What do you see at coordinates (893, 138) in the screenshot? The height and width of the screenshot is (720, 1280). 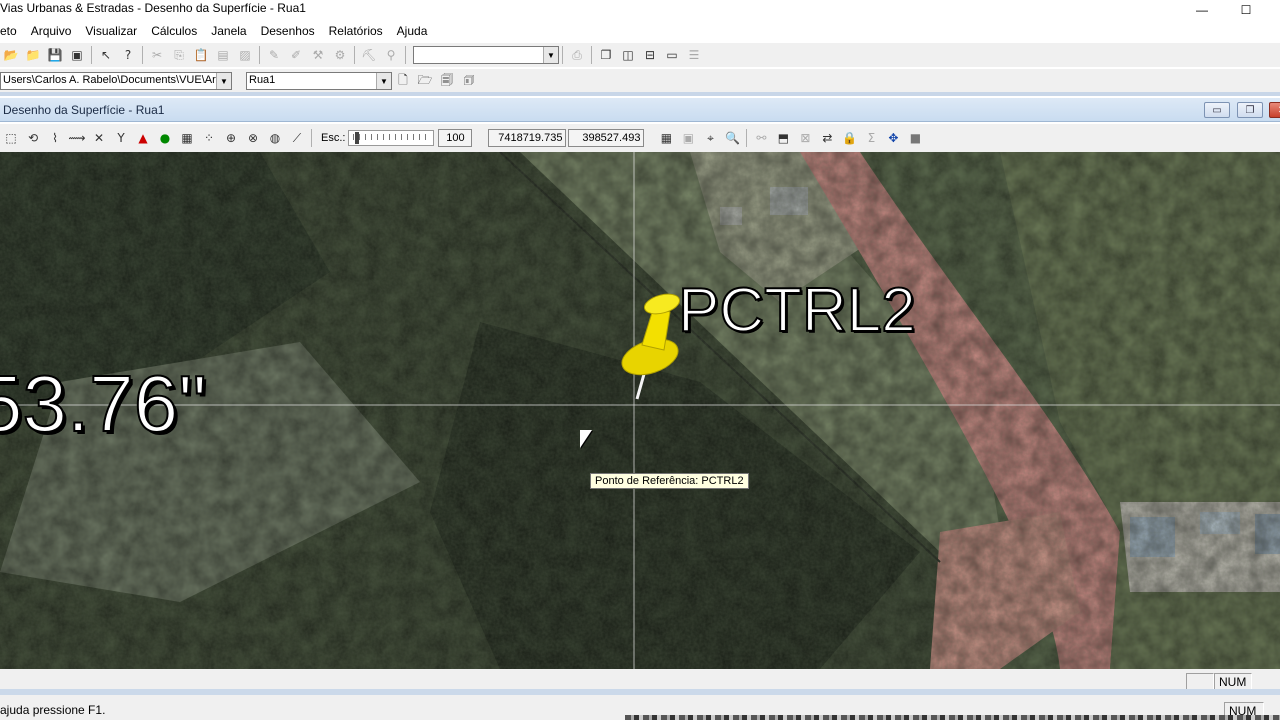 I see `pan-icon: ✥` at bounding box center [893, 138].